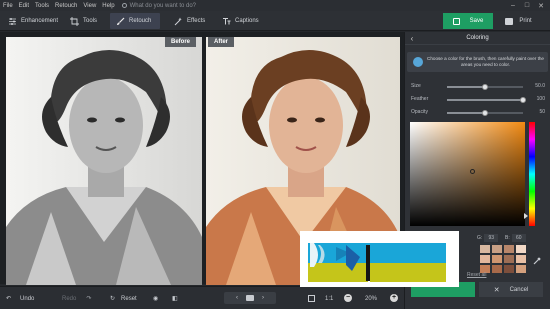  What do you see at coordinates (525, 21) in the screenshot?
I see `print-label: Print` at bounding box center [525, 21].